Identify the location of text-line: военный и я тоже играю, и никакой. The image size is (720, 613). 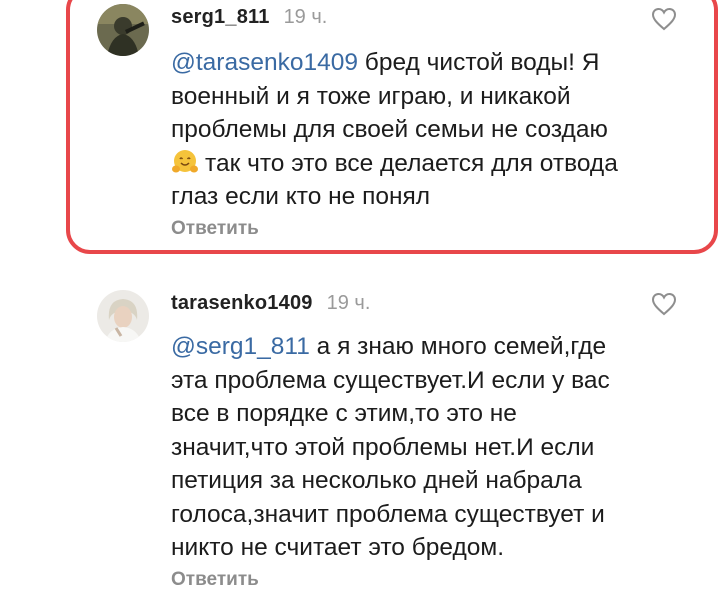
(371, 96).